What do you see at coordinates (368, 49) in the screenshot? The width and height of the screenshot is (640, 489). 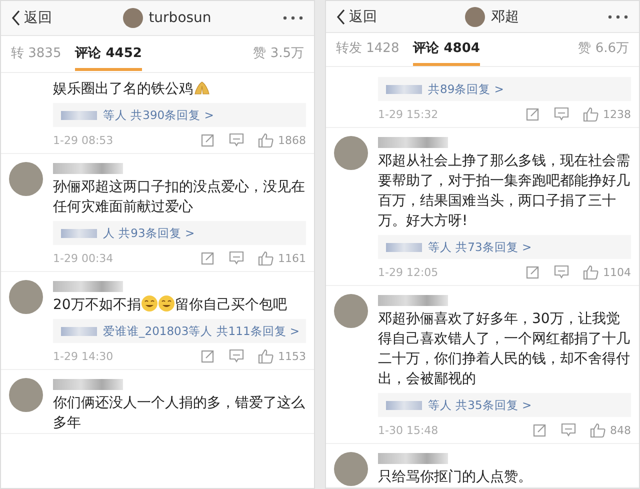 I see `tab: 转发 1428` at bounding box center [368, 49].